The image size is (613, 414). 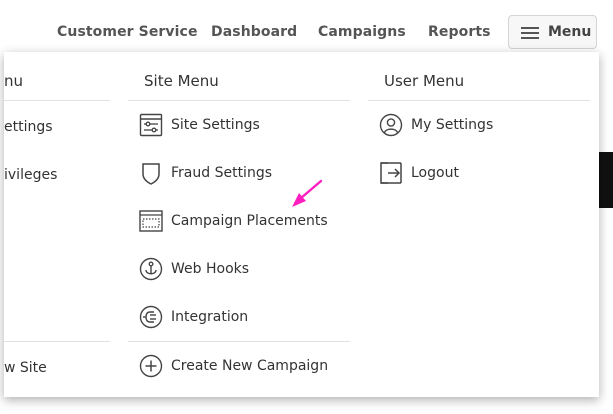 What do you see at coordinates (59, 224) in the screenshot?
I see `left-menu-column: nu ettings ivileges w Site` at bounding box center [59, 224].